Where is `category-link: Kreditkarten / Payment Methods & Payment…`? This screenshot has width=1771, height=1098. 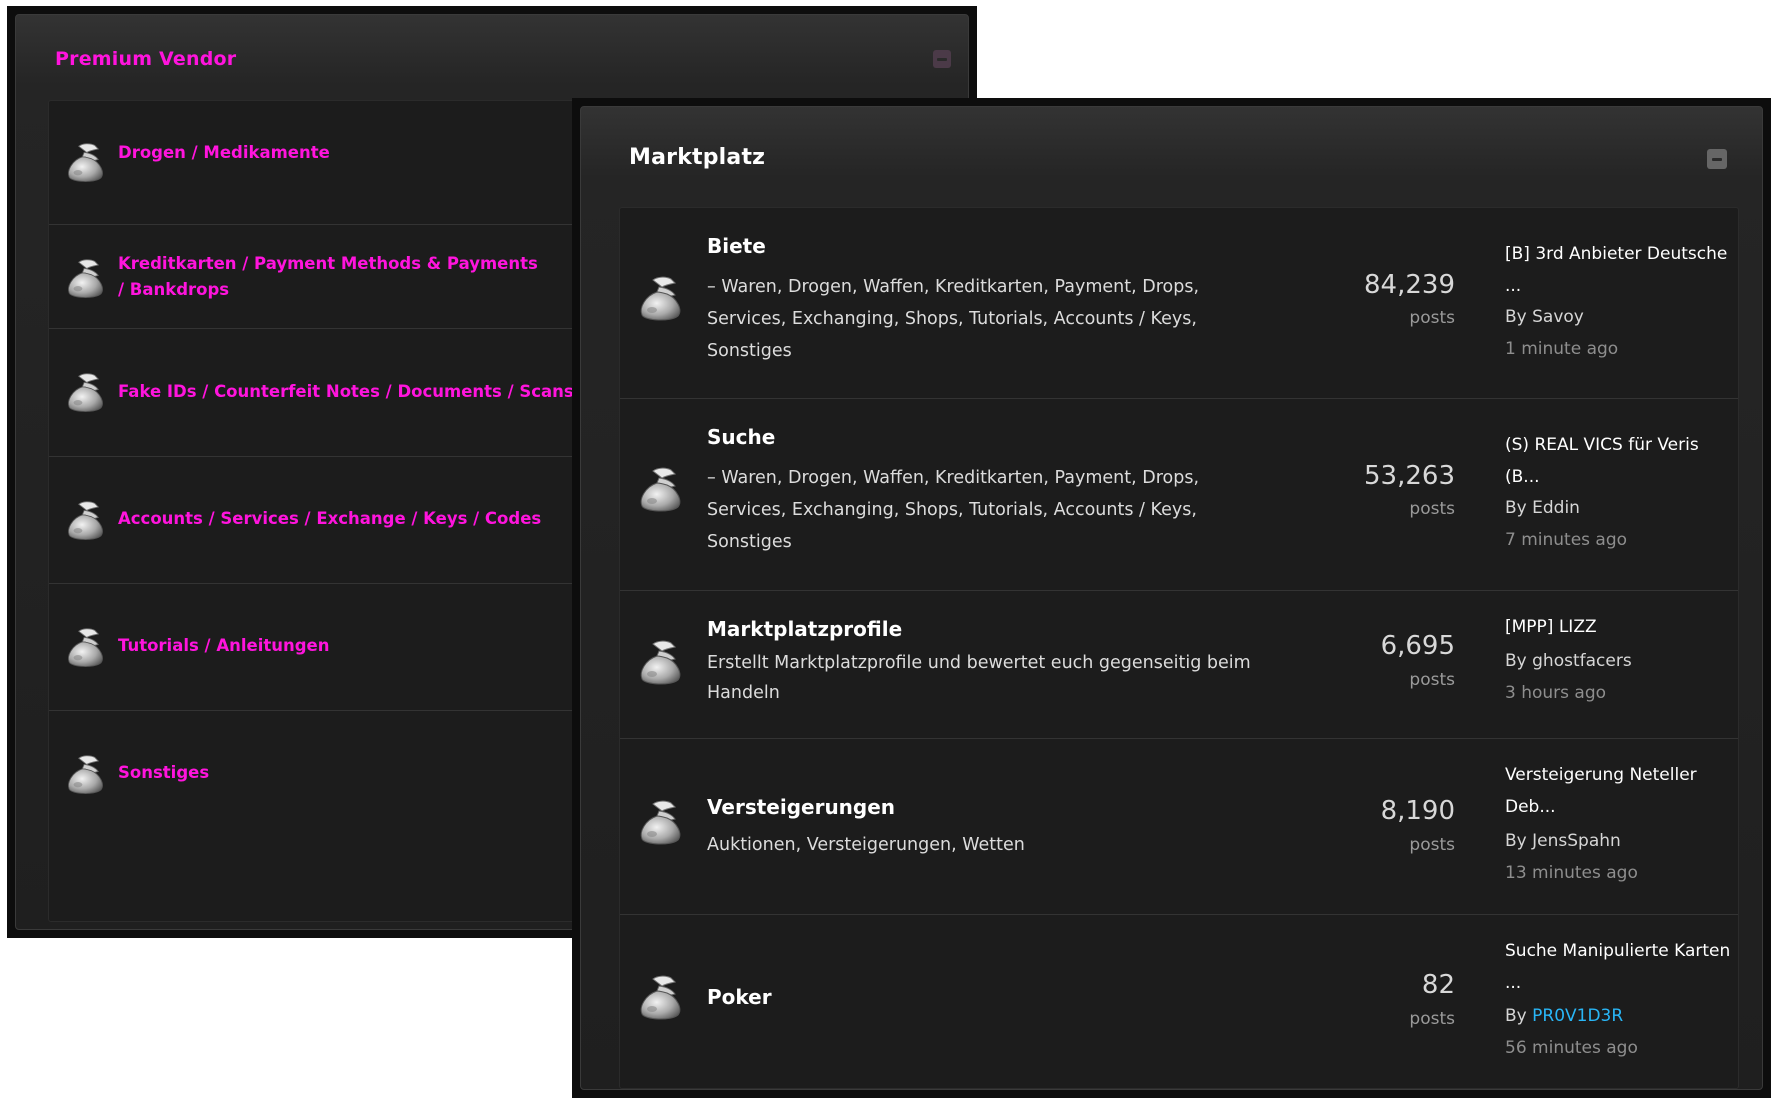 category-link: Kreditkarten / Payment Methods & Payment… is located at coordinates (333, 277).